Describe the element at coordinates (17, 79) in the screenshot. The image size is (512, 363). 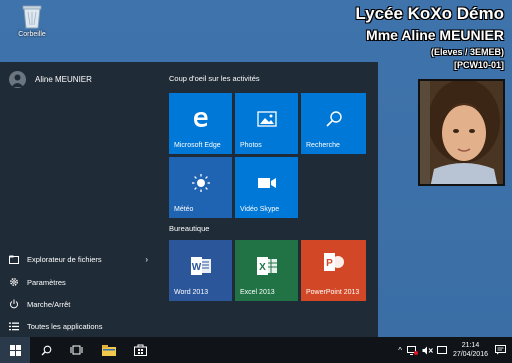
I see `avatar` at that location.